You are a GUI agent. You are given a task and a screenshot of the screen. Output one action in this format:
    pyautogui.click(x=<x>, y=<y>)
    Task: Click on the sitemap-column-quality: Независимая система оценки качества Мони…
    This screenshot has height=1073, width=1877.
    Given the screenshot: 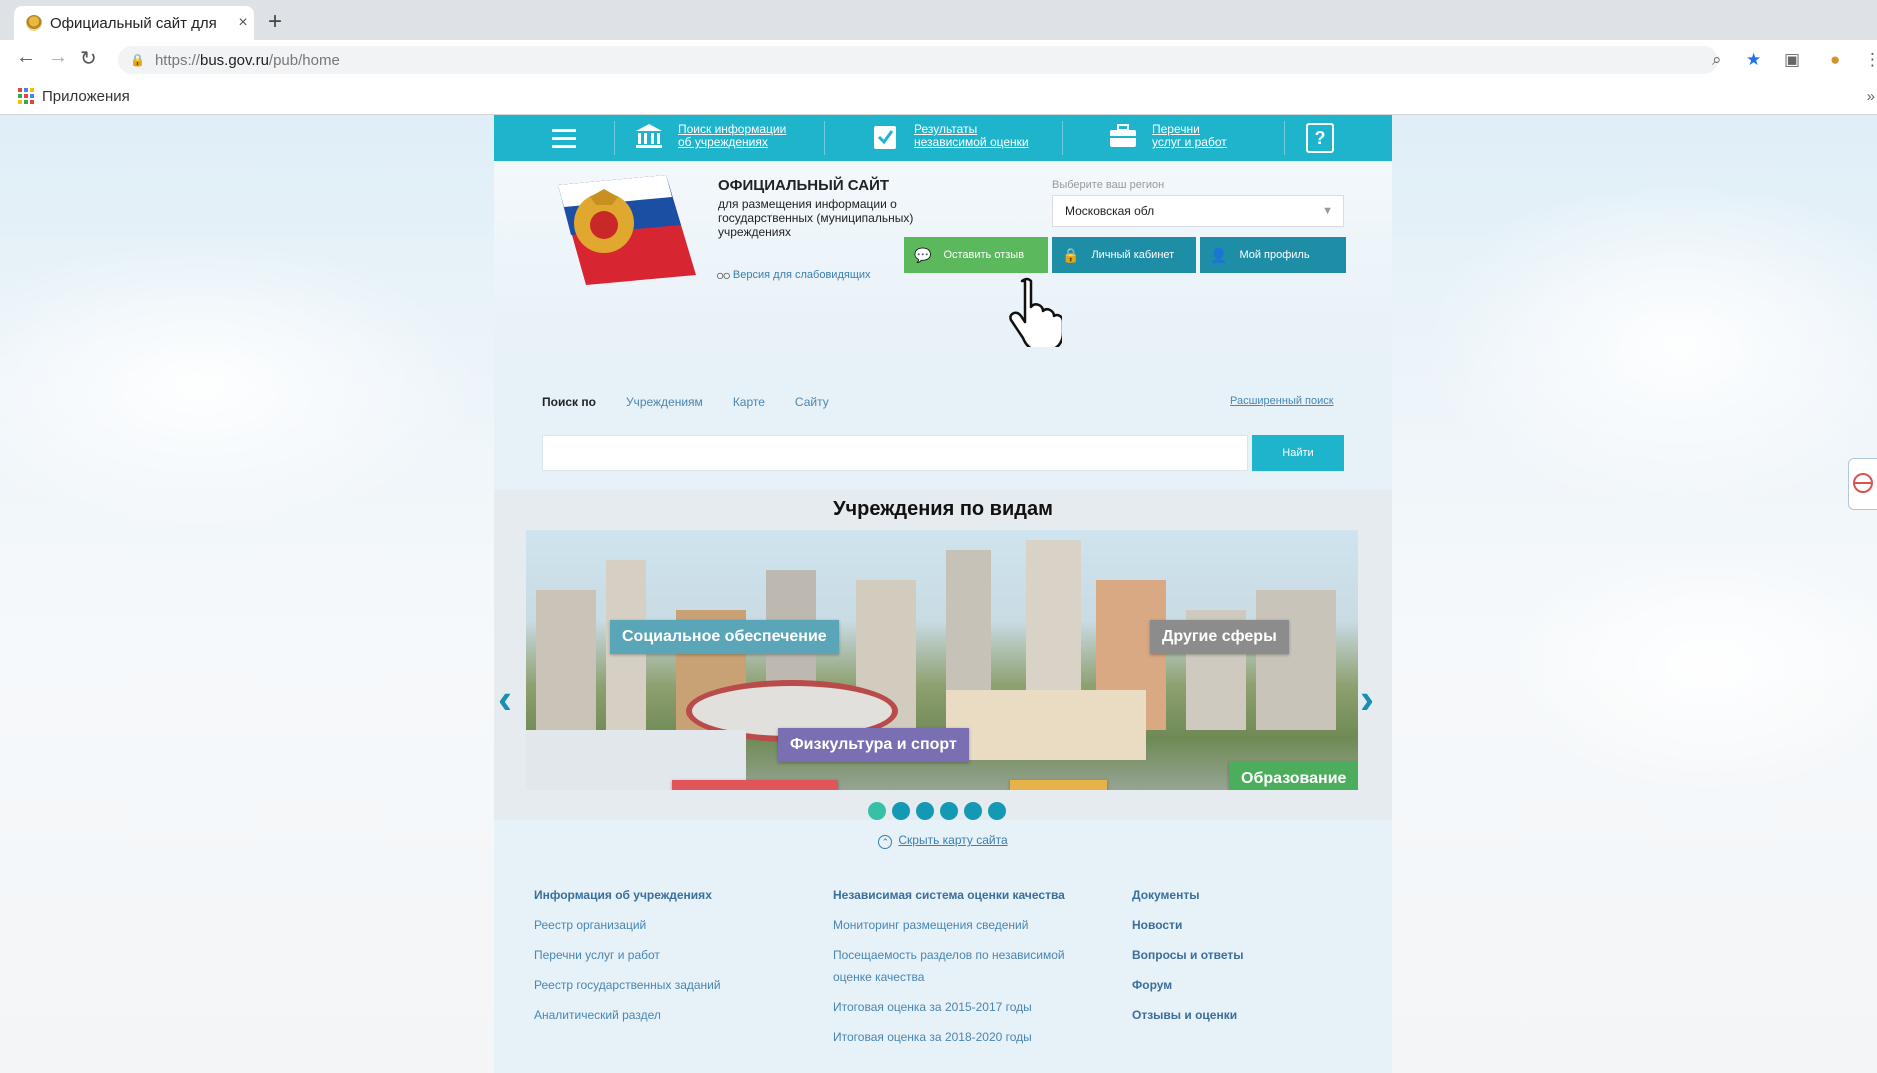 What is the action you would take?
    pyautogui.click(x=963, y=966)
    